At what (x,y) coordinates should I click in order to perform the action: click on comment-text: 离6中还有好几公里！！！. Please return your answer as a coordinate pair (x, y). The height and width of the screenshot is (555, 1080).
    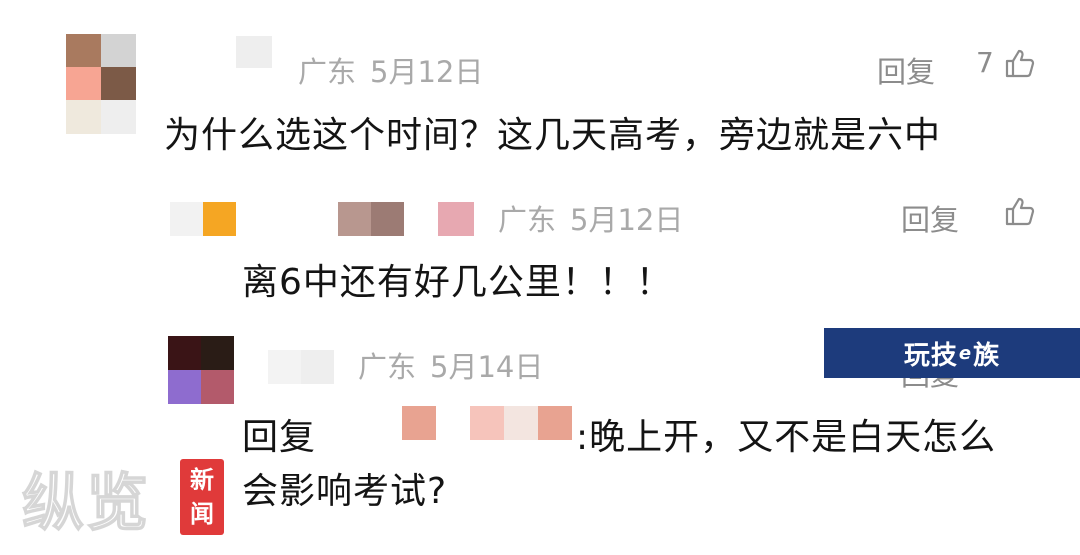
    Looking at the image, I should click on (457, 282).